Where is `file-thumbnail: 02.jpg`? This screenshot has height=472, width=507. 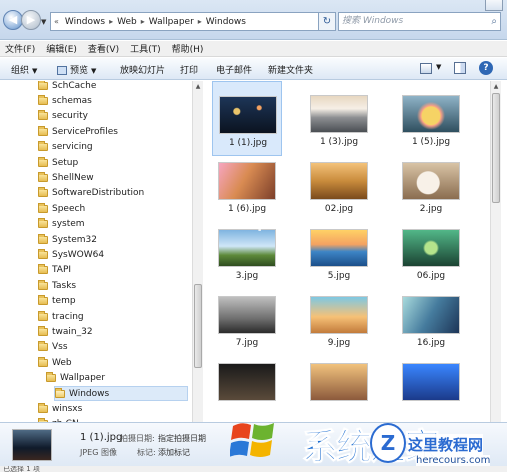
file-thumbnail: 02.jpg is located at coordinates (339, 185).